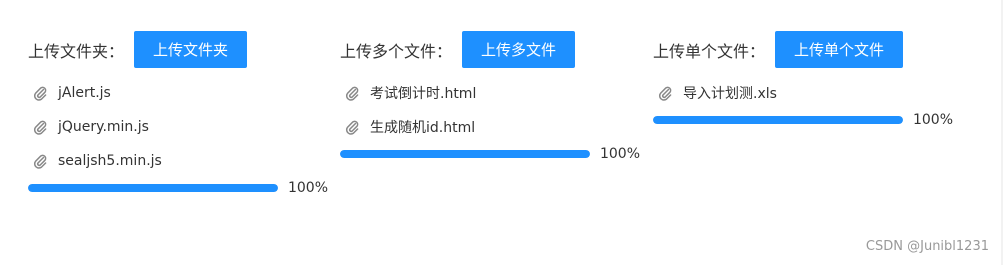 Image resolution: width=1003 pixels, height=265 pixels. I want to click on file-item: jQuery.min.js, so click(178, 127).